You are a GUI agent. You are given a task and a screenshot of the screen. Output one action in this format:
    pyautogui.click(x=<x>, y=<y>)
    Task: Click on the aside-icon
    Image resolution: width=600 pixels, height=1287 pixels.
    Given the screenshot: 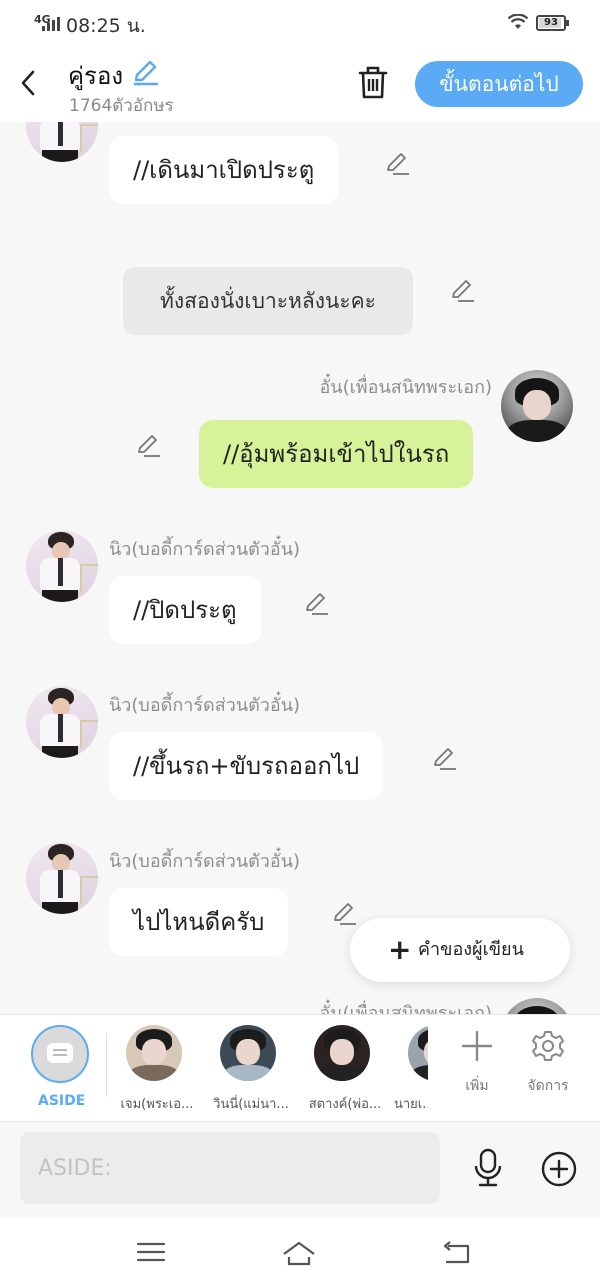 What is the action you would take?
    pyautogui.click(x=60, y=1053)
    